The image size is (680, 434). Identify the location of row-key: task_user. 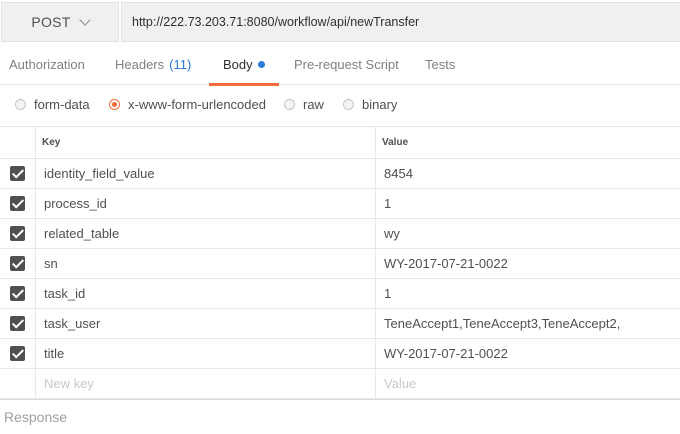
(206, 323).